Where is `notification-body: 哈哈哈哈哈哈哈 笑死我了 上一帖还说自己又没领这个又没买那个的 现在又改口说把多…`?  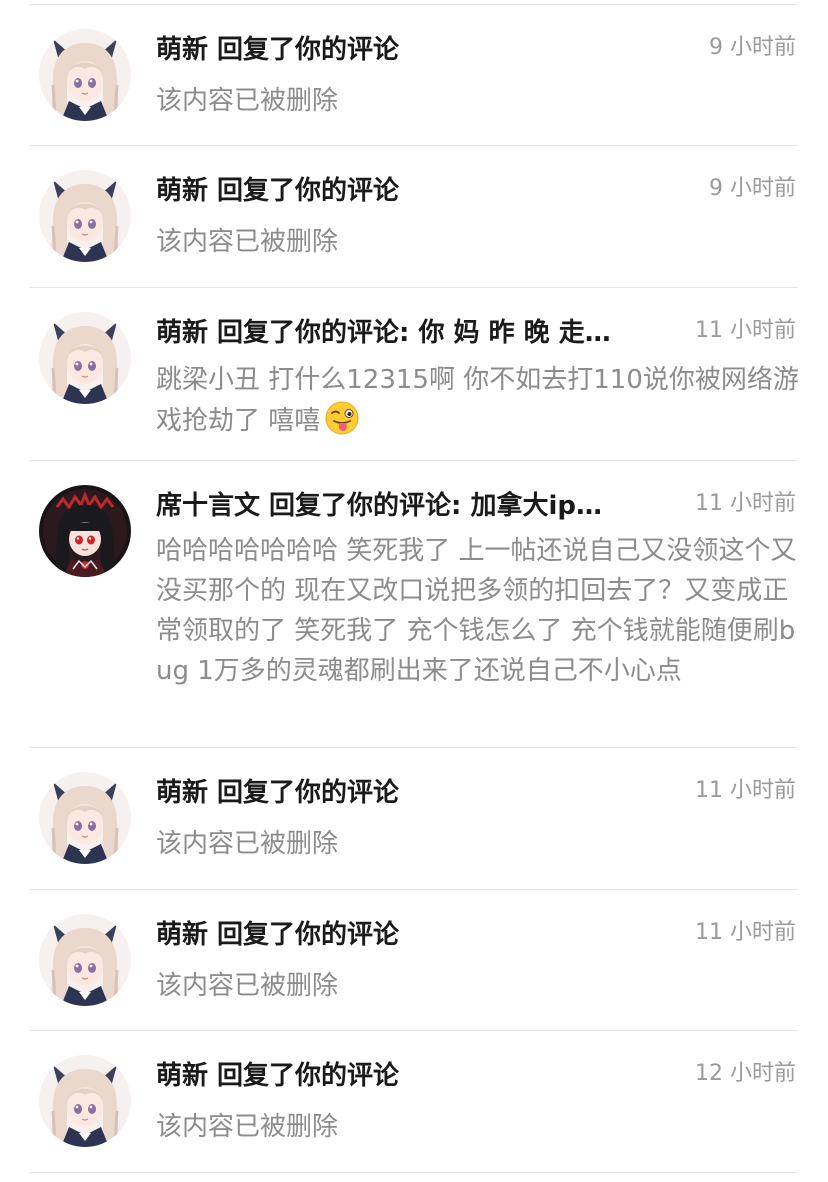
notification-body: 哈哈哈哈哈哈哈 笑死我了 上一帖还说自己又没领这个又没买那个的 现在又改口说把多… is located at coordinates (476, 611).